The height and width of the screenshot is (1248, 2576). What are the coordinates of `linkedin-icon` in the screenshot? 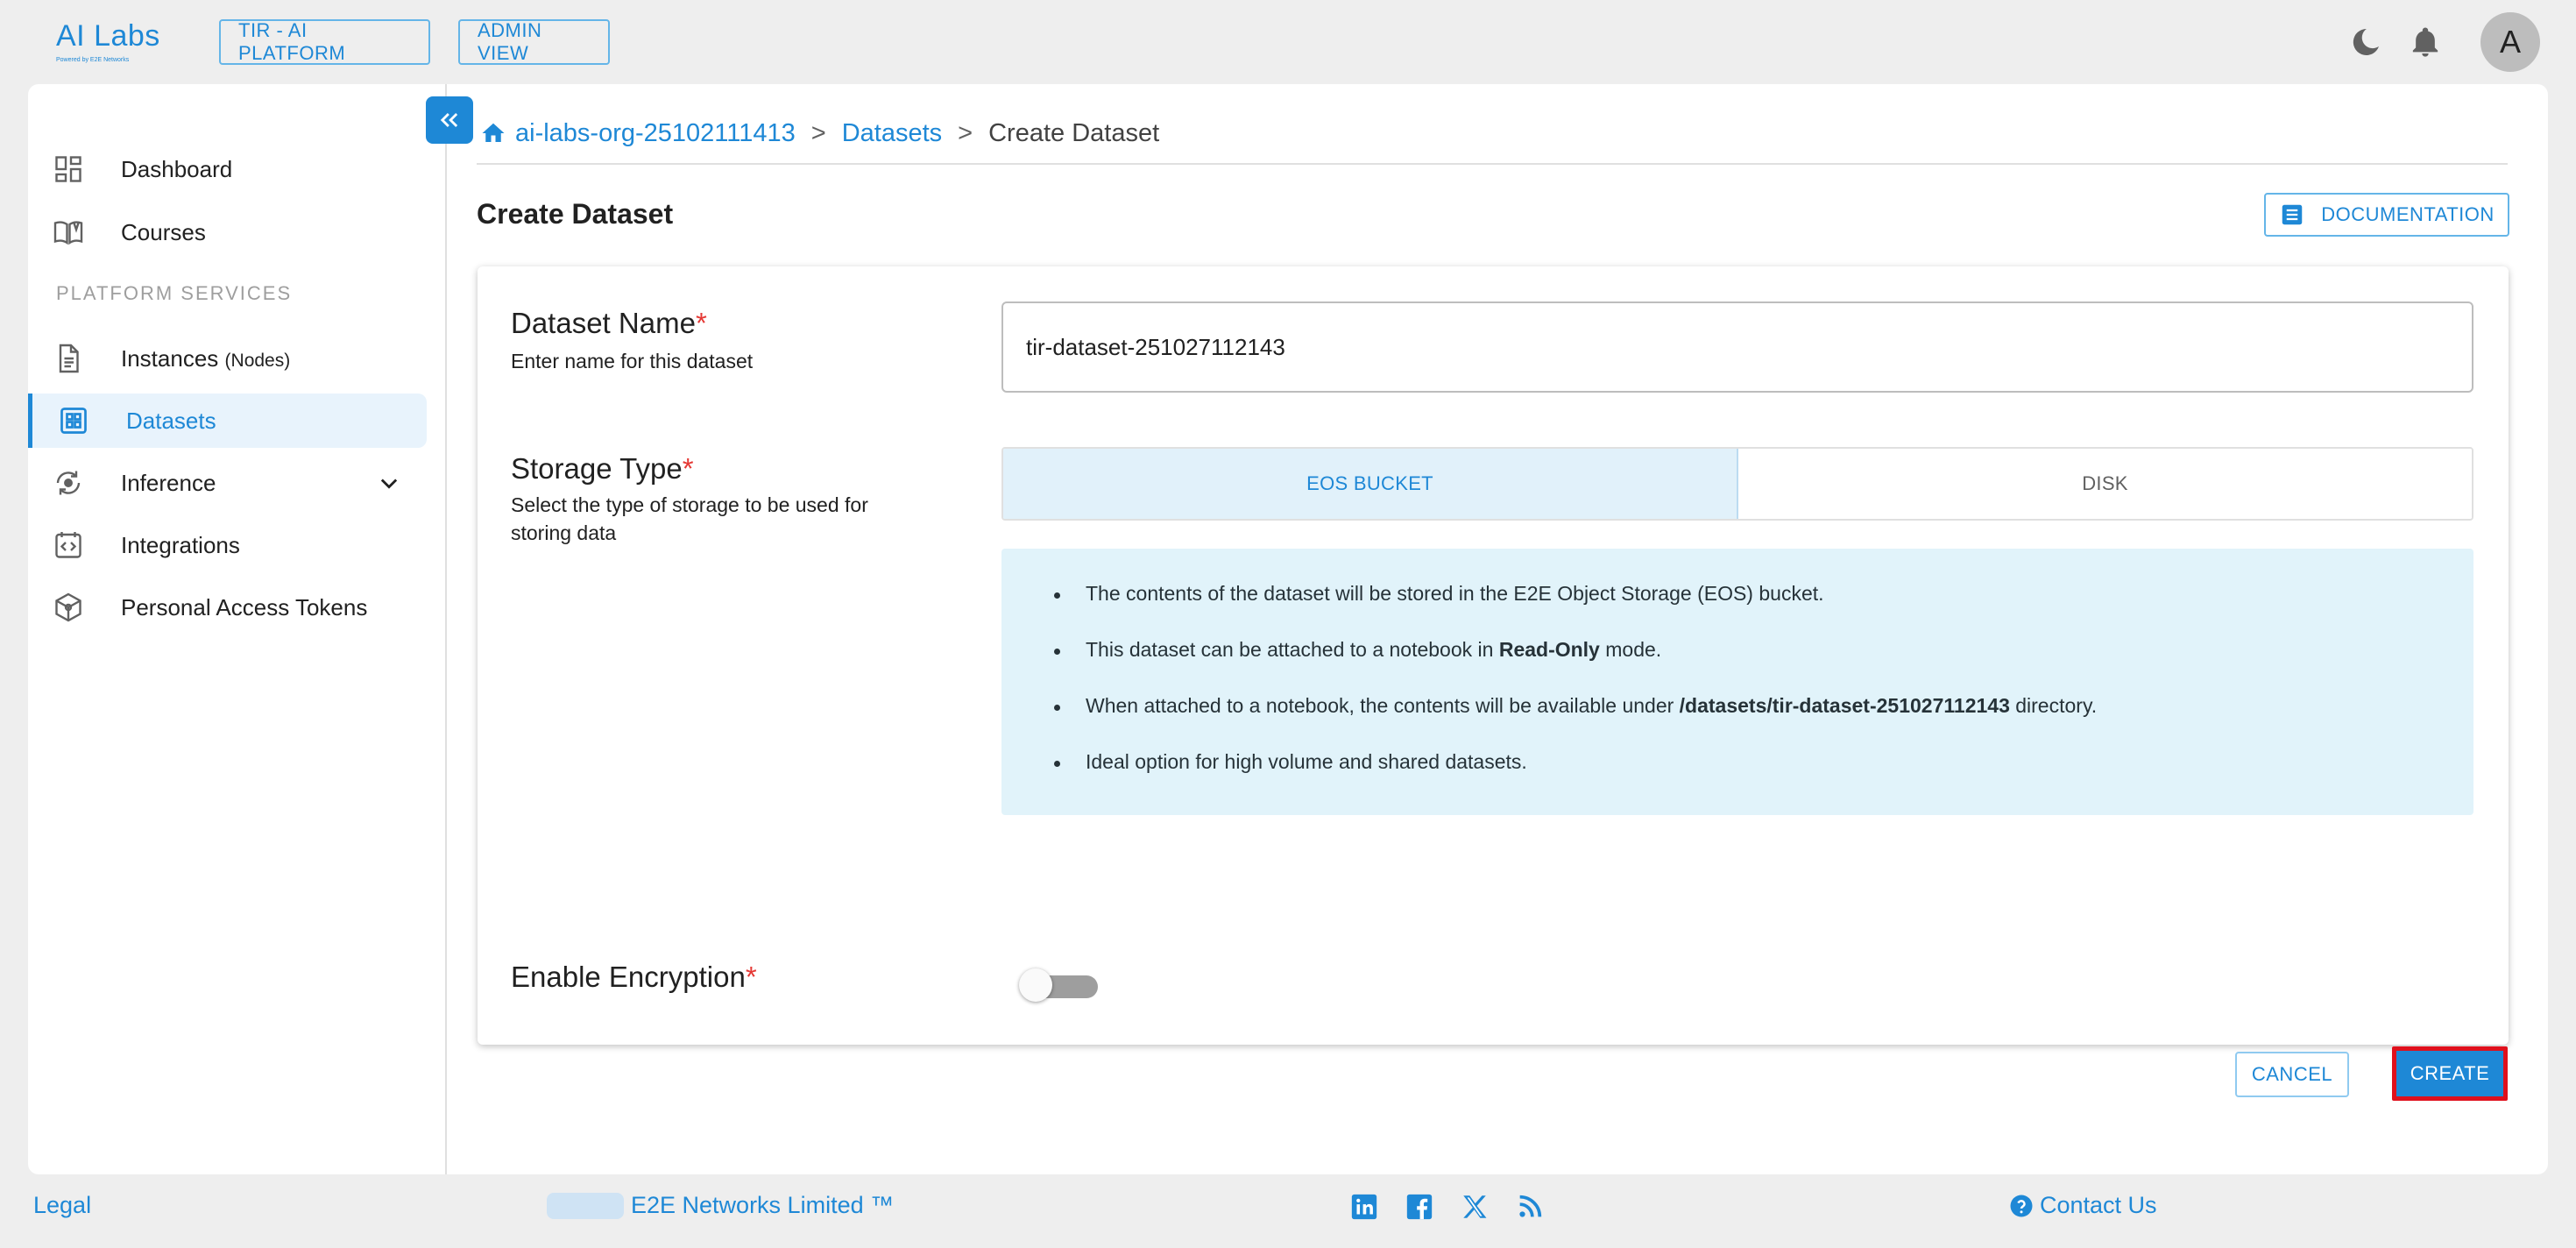 It's located at (1364, 1207).